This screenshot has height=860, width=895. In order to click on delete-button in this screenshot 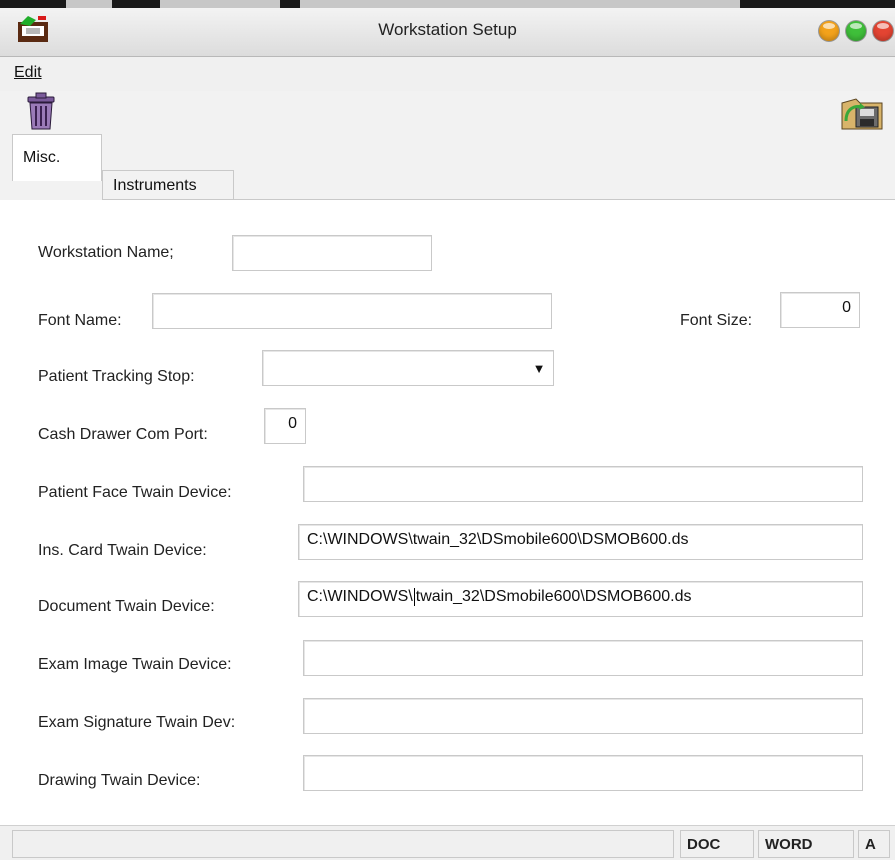, I will do `click(41, 111)`.